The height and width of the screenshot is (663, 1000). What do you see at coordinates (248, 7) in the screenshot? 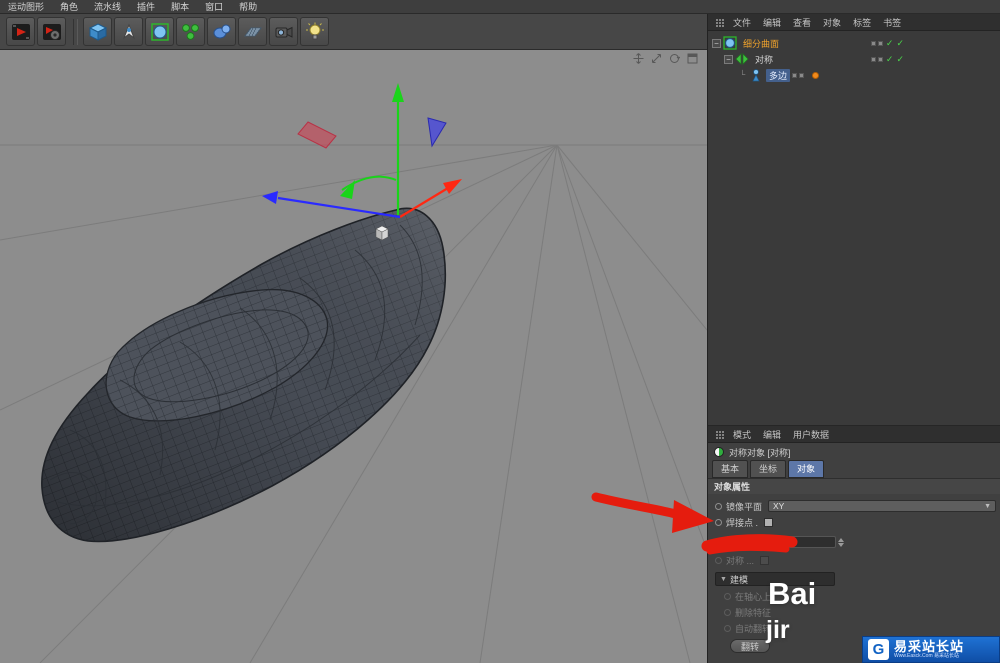
I see `menu-help: 帮助` at bounding box center [248, 7].